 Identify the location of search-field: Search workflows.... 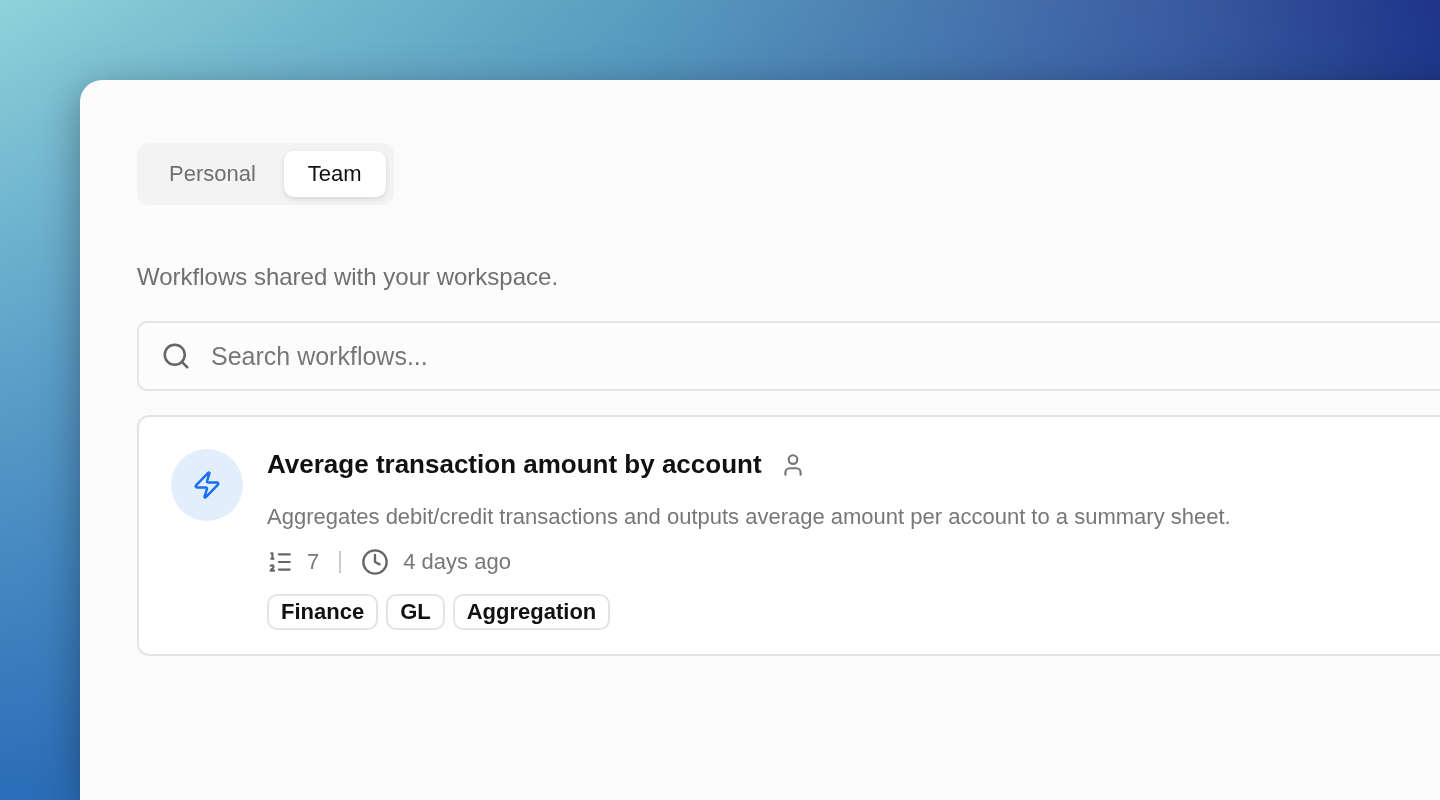
(788, 356).